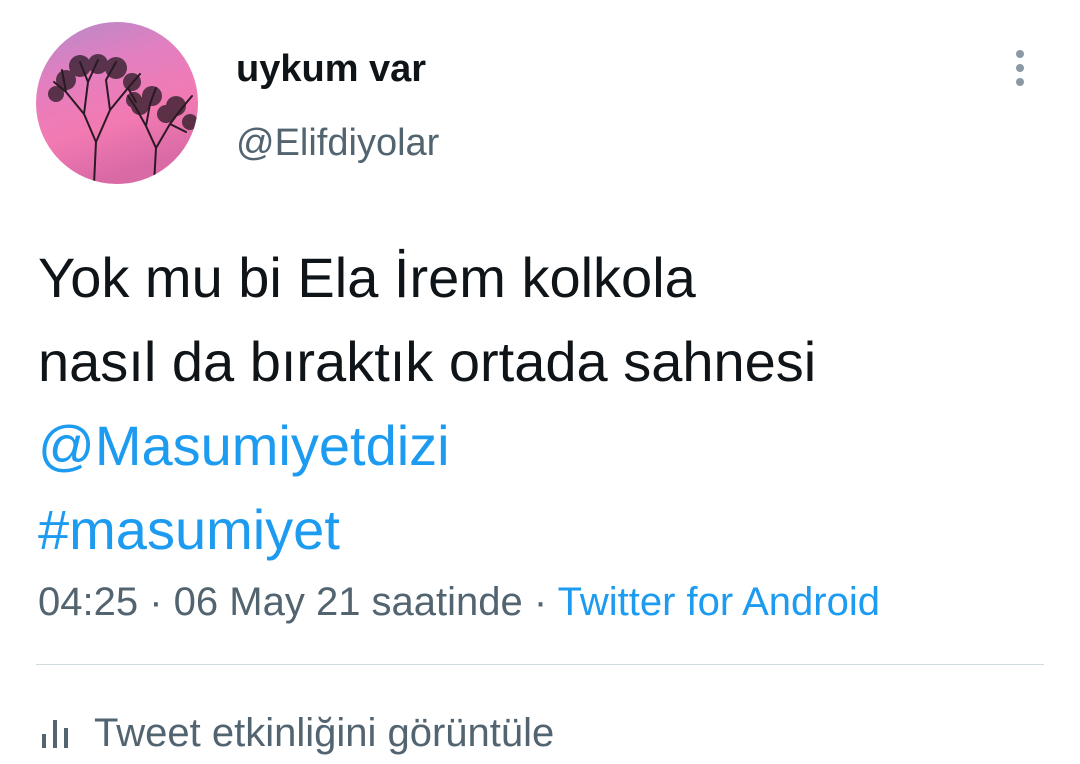 The height and width of the screenshot is (764, 1080). I want to click on tweet-text-line-1: Yok mu bi Ela İrem kolkola, so click(367, 277).